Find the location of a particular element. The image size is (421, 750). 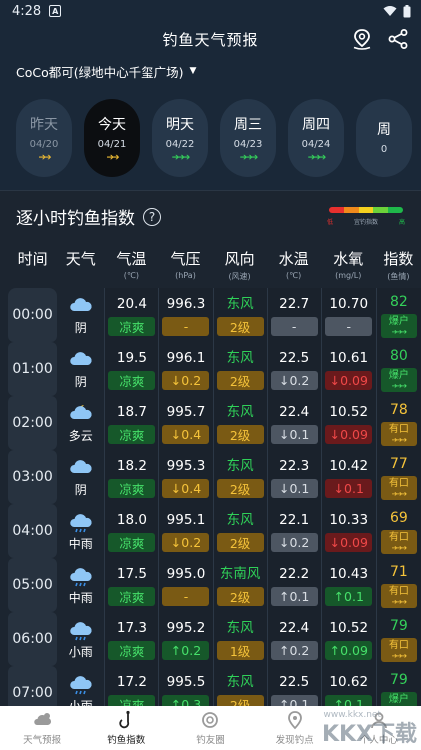

pressure-cell: 995.0 - is located at coordinates (185, 585).